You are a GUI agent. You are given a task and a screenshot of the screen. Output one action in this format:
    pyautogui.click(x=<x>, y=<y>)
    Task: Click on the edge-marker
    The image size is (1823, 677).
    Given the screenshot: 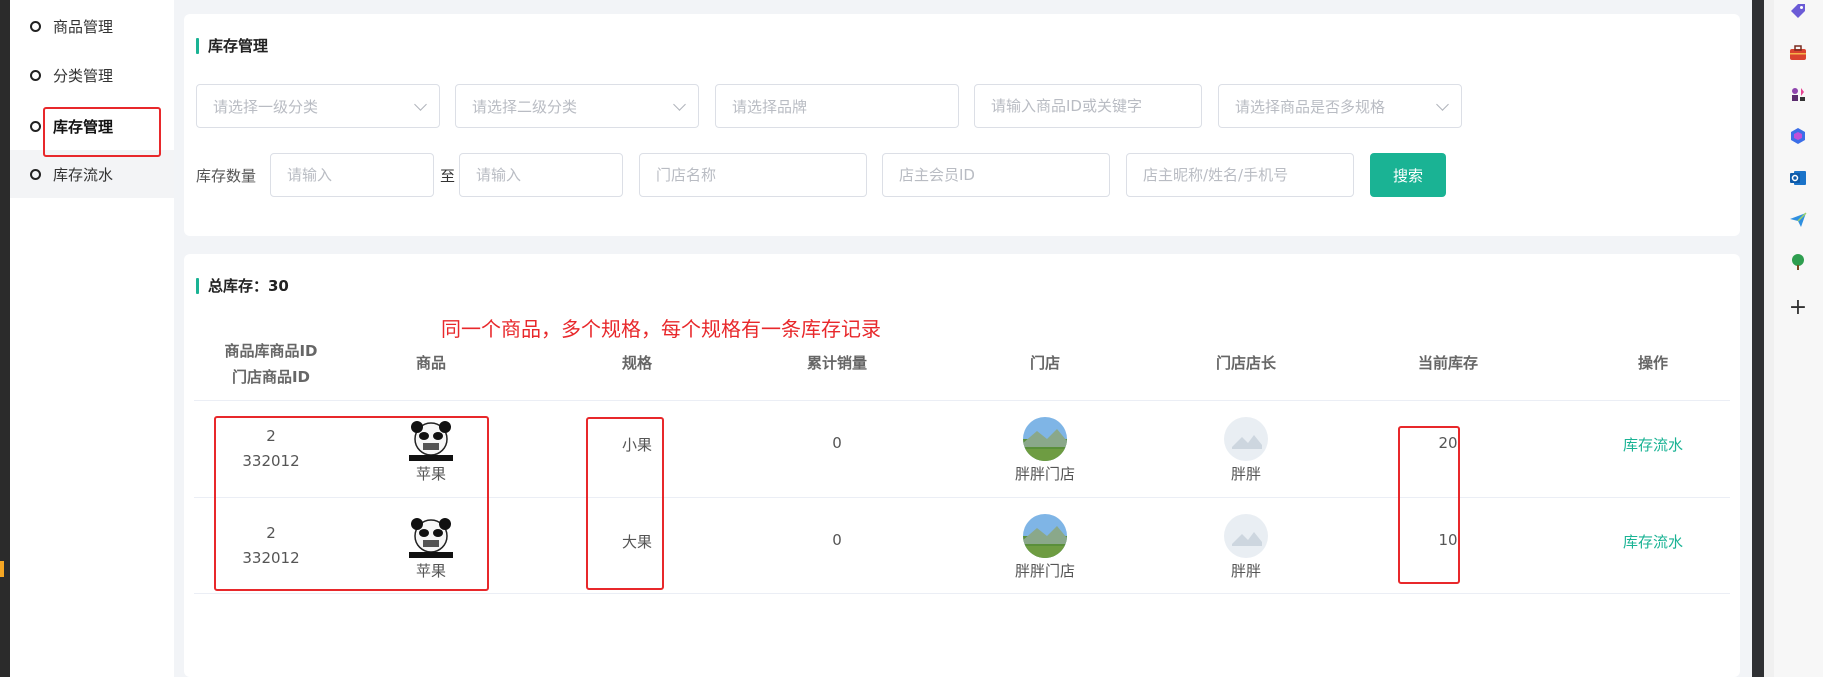 What is the action you would take?
    pyautogui.click(x=2, y=569)
    